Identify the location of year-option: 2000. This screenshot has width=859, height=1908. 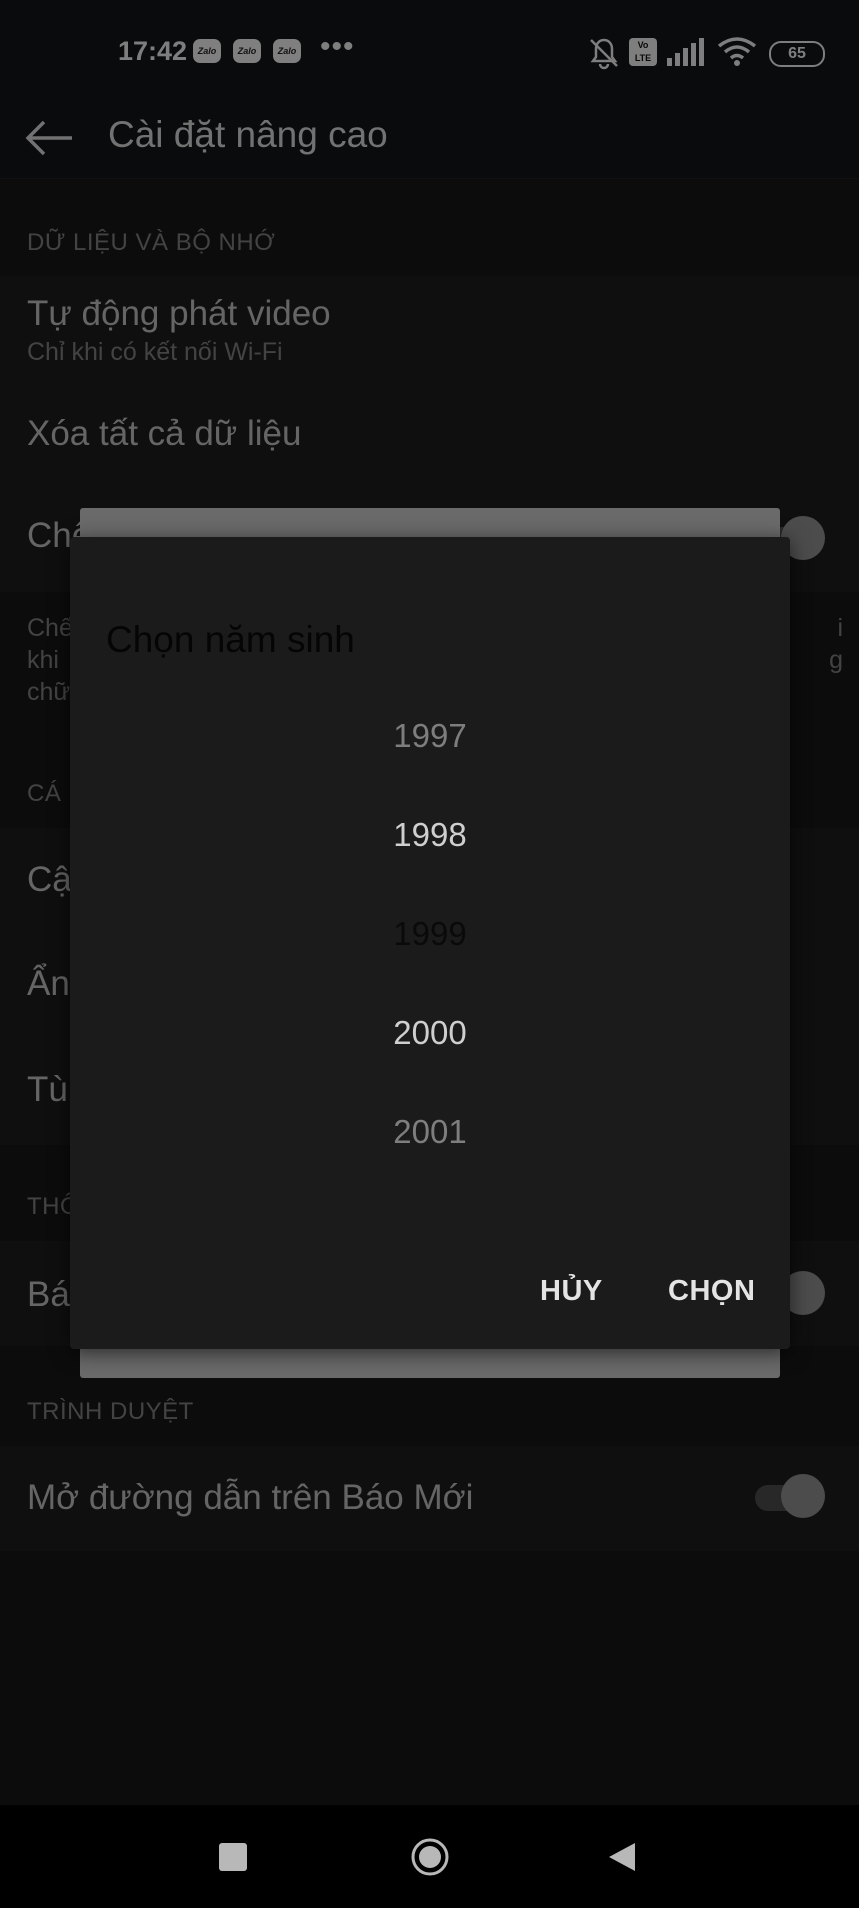
(430, 1033).